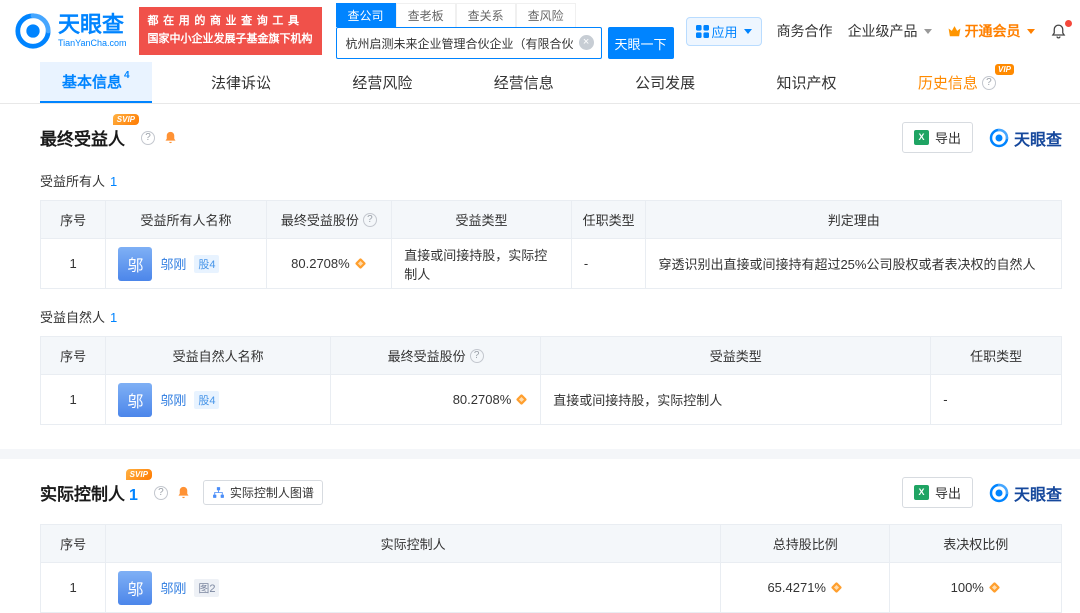 The width and height of the screenshot is (1080, 613). I want to click on notification-bell-icon, so click(1061, 29).